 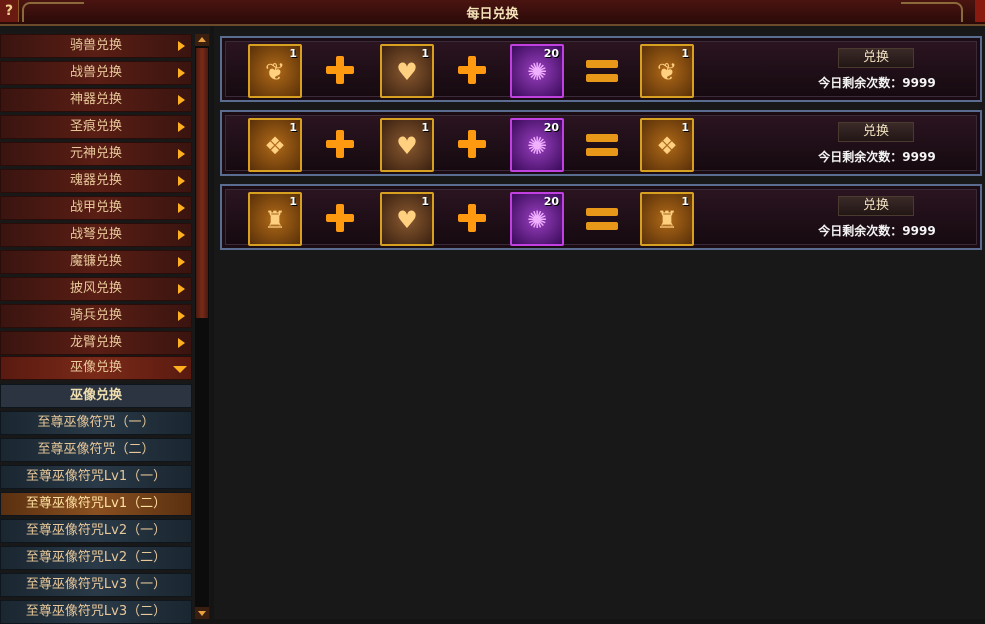 What do you see at coordinates (202, 183) in the screenshot?
I see `scroll-thumb` at bounding box center [202, 183].